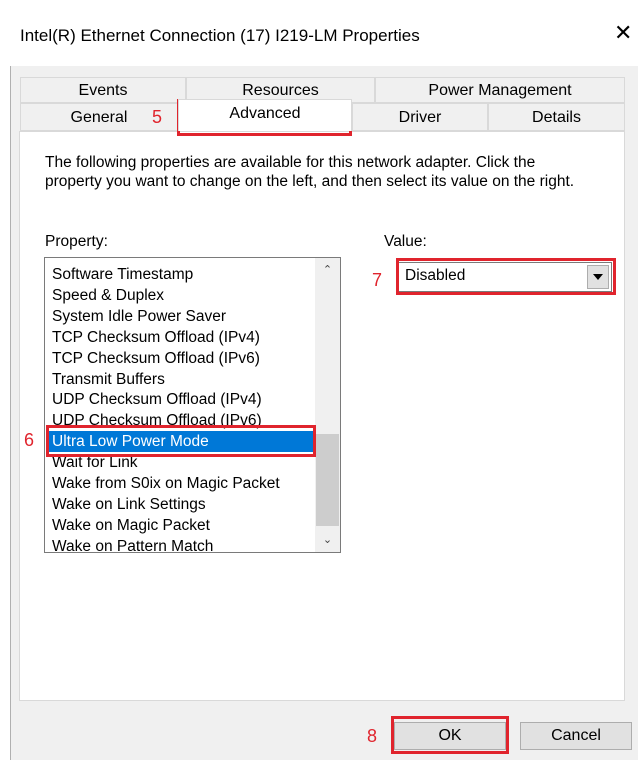  Describe the element at coordinates (377, 280) in the screenshot. I see `annotation-number-7: 7` at that location.